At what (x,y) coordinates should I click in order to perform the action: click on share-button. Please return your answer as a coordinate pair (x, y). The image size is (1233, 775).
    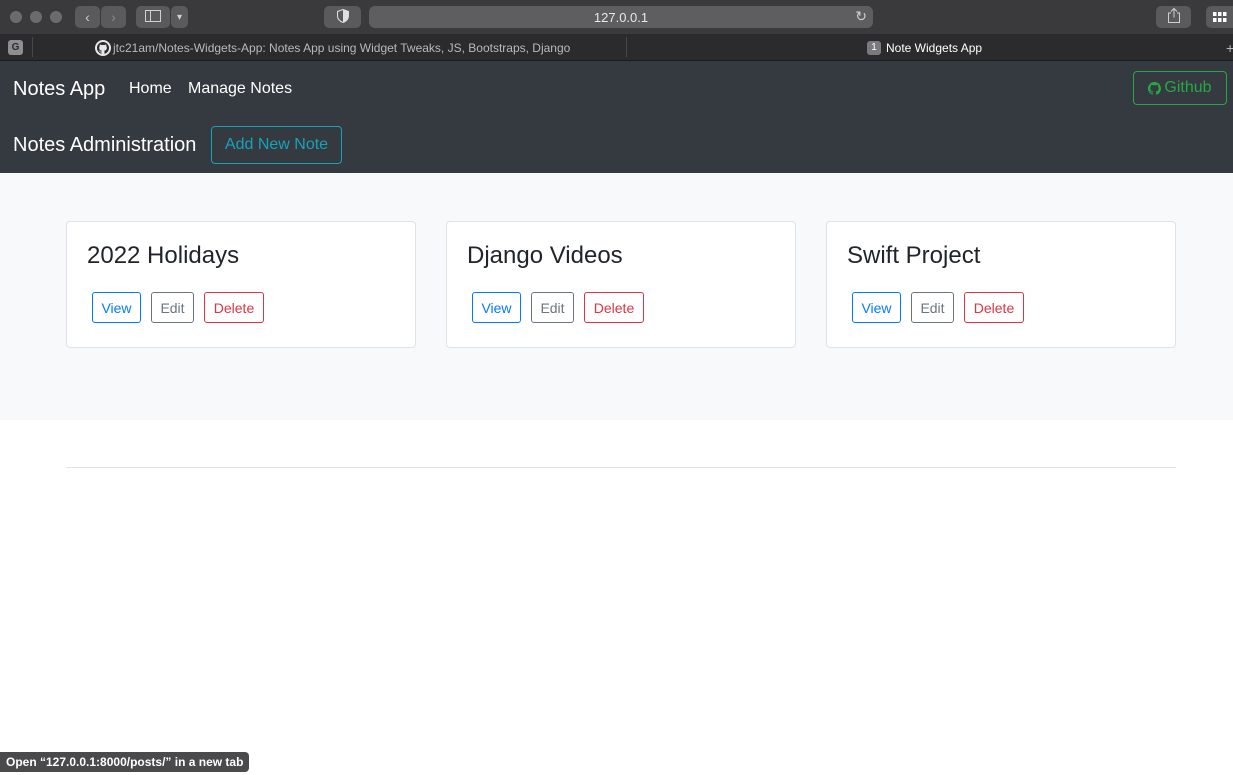
    Looking at the image, I should click on (1173, 17).